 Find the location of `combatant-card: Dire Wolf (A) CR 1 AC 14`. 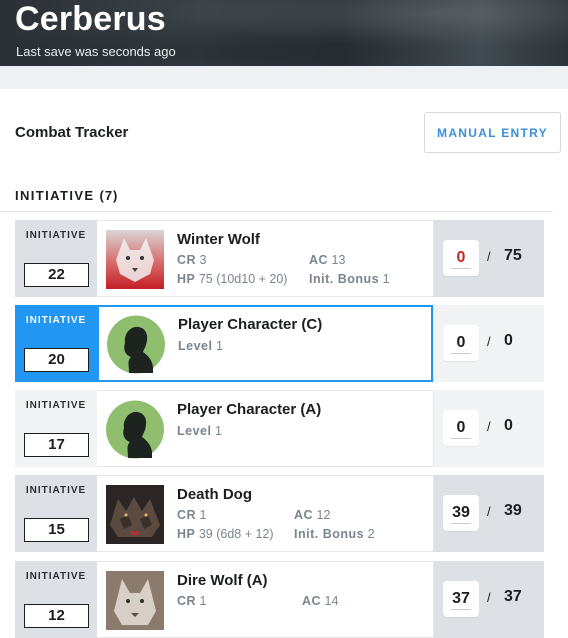

combatant-card: Dire Wolf (A) CR 1 AC 14 is located at coordinates (265, 599).